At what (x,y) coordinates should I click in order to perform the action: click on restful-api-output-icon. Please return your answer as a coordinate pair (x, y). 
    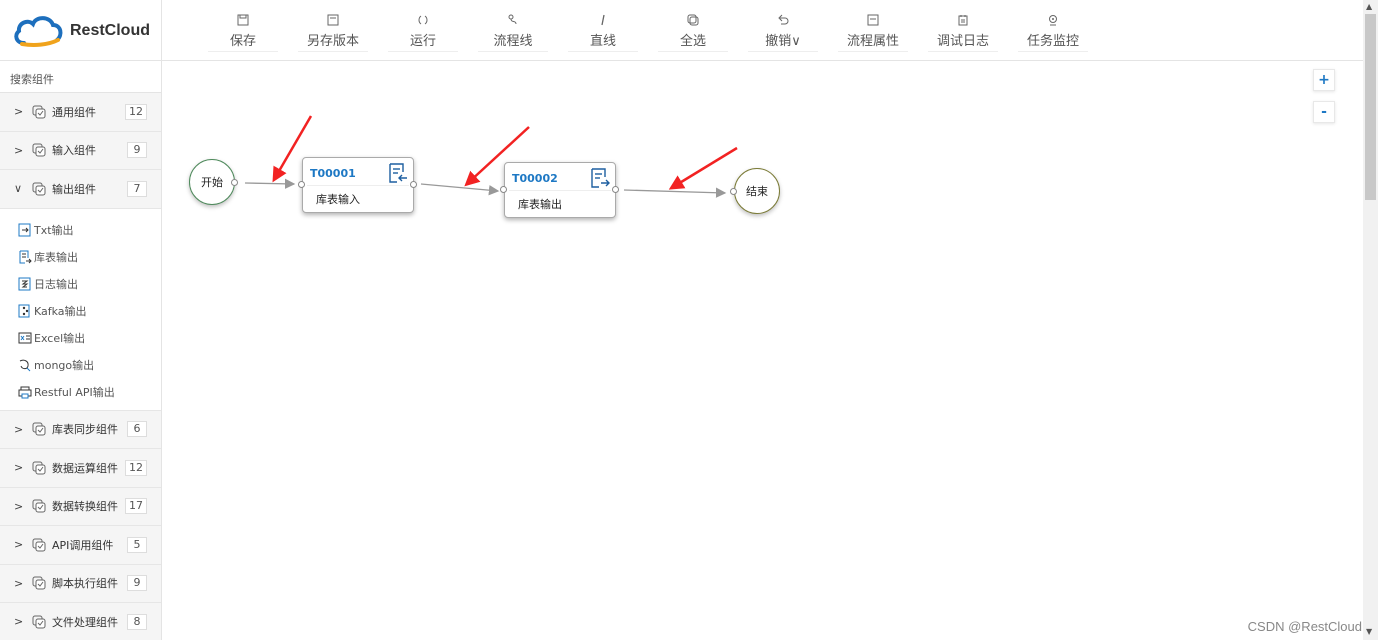
    Looking at the image, I should click on (25, 392).